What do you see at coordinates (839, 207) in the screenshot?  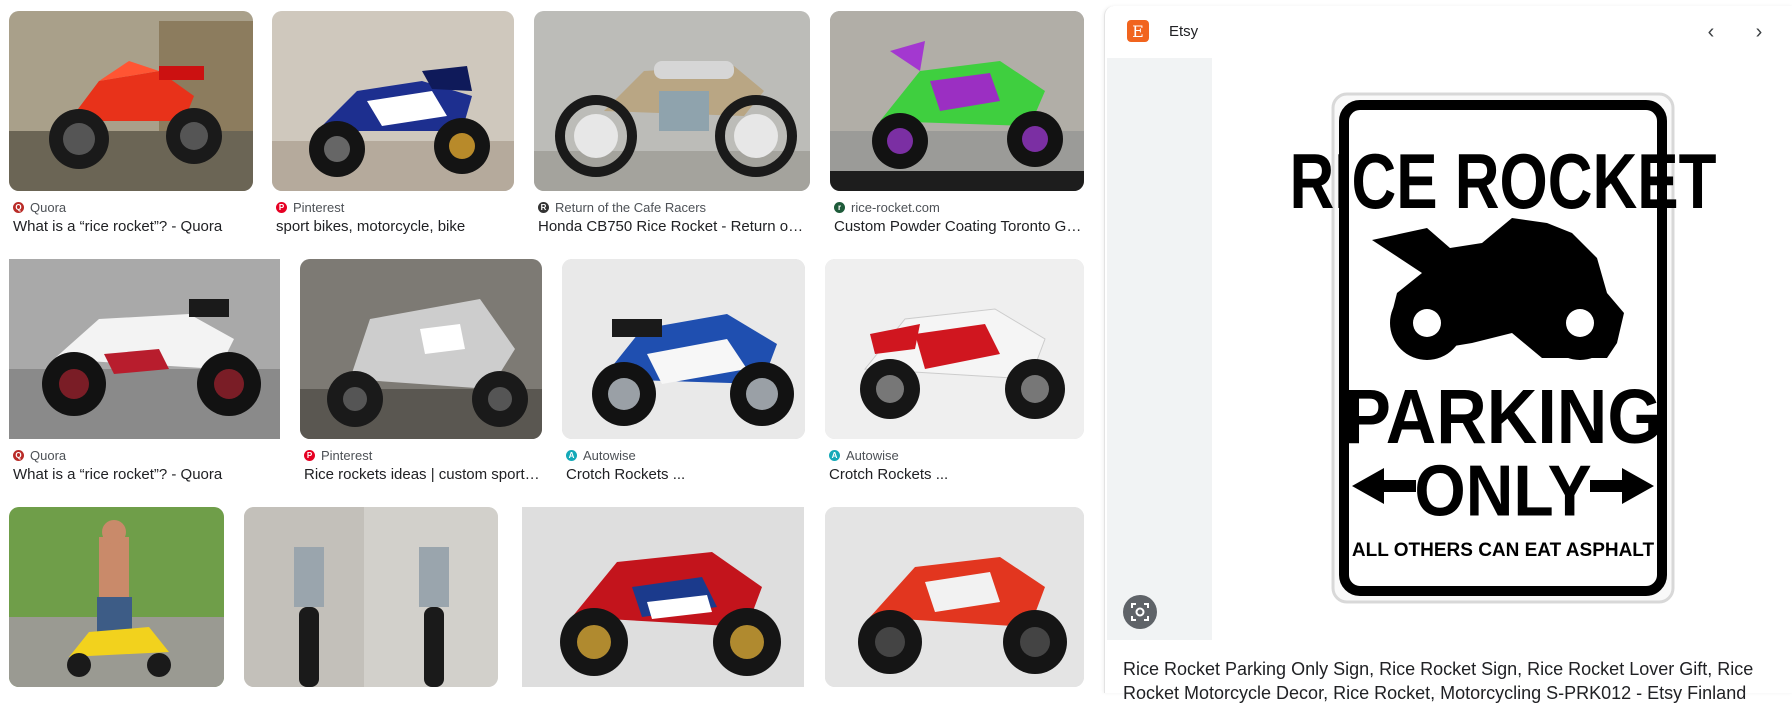 I see `rice-rocket-icon: r` at bounding box center [839, 207].